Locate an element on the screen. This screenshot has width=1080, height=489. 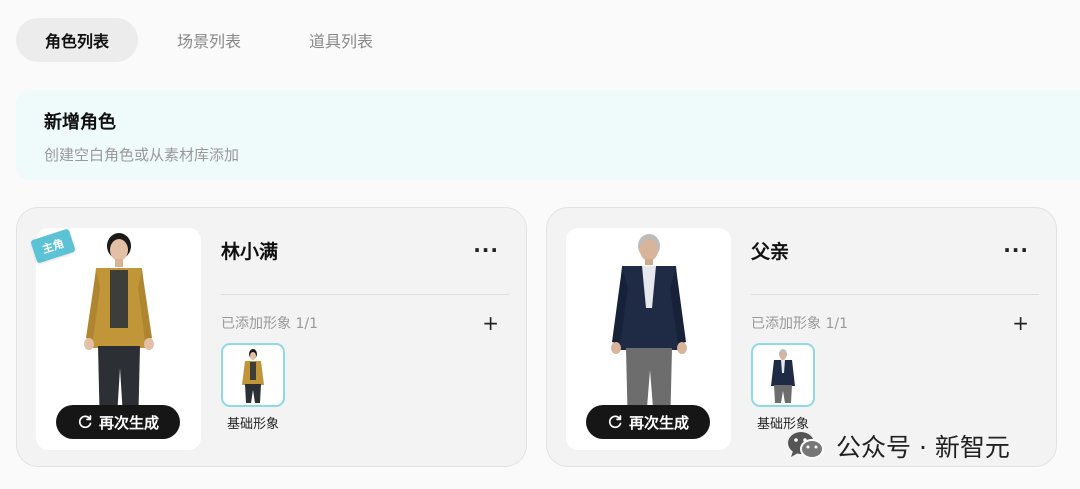
character-name: 父亲 is located at coordinates (770, 251).